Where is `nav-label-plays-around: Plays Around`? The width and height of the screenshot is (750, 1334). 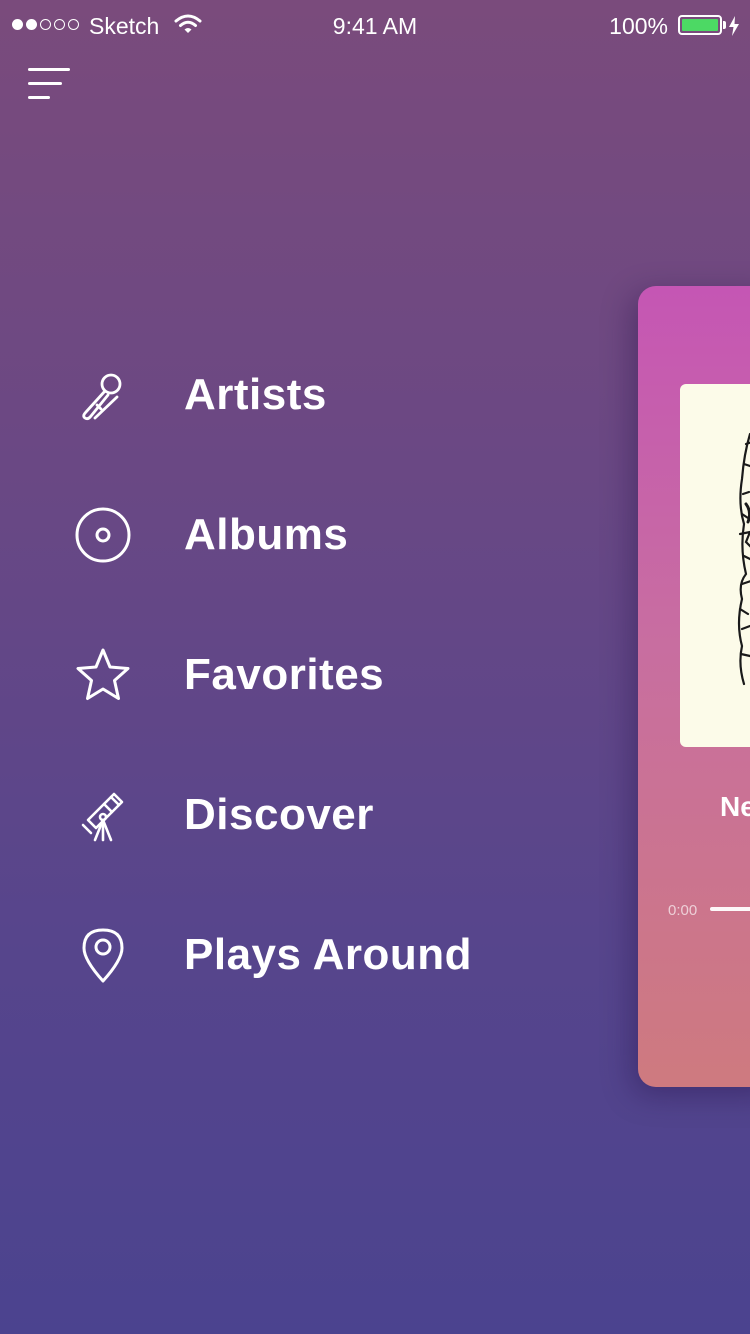
nav-label-plays-around: Plays Around is located at coordinates (328, 954).